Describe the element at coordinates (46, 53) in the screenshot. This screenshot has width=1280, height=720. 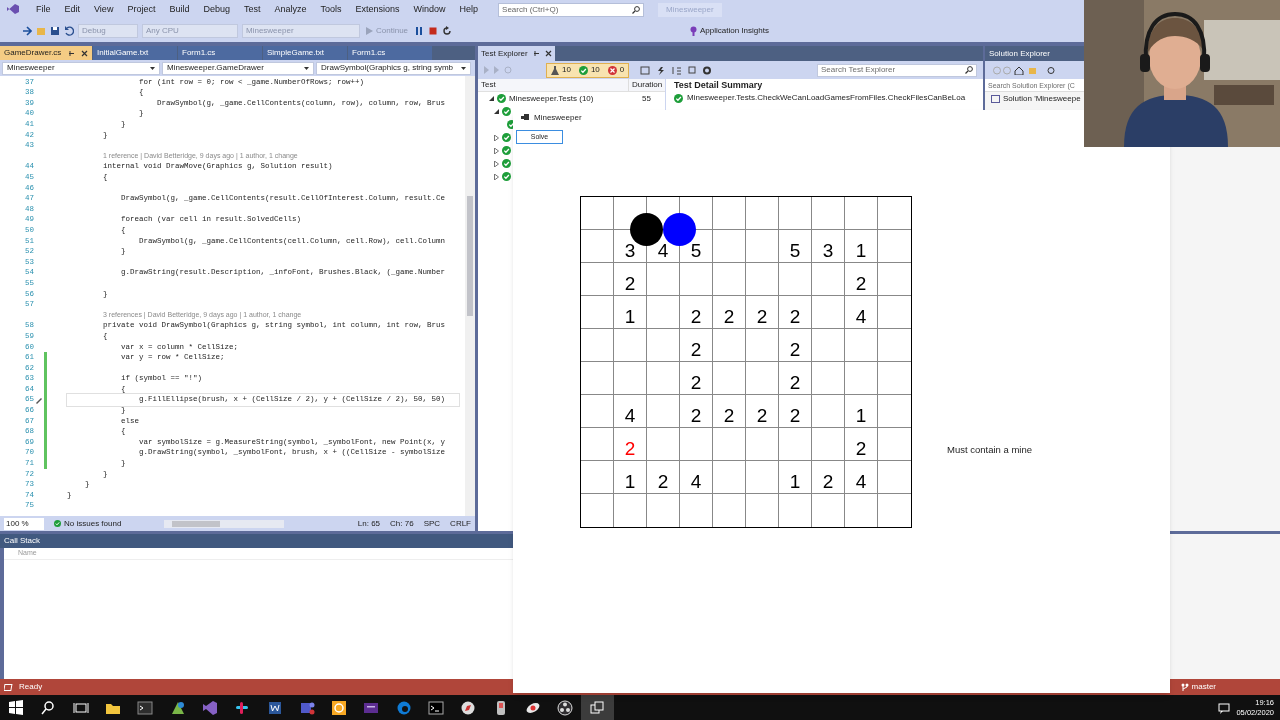
I see `file-tab: GameDrawer.cs` at that location.